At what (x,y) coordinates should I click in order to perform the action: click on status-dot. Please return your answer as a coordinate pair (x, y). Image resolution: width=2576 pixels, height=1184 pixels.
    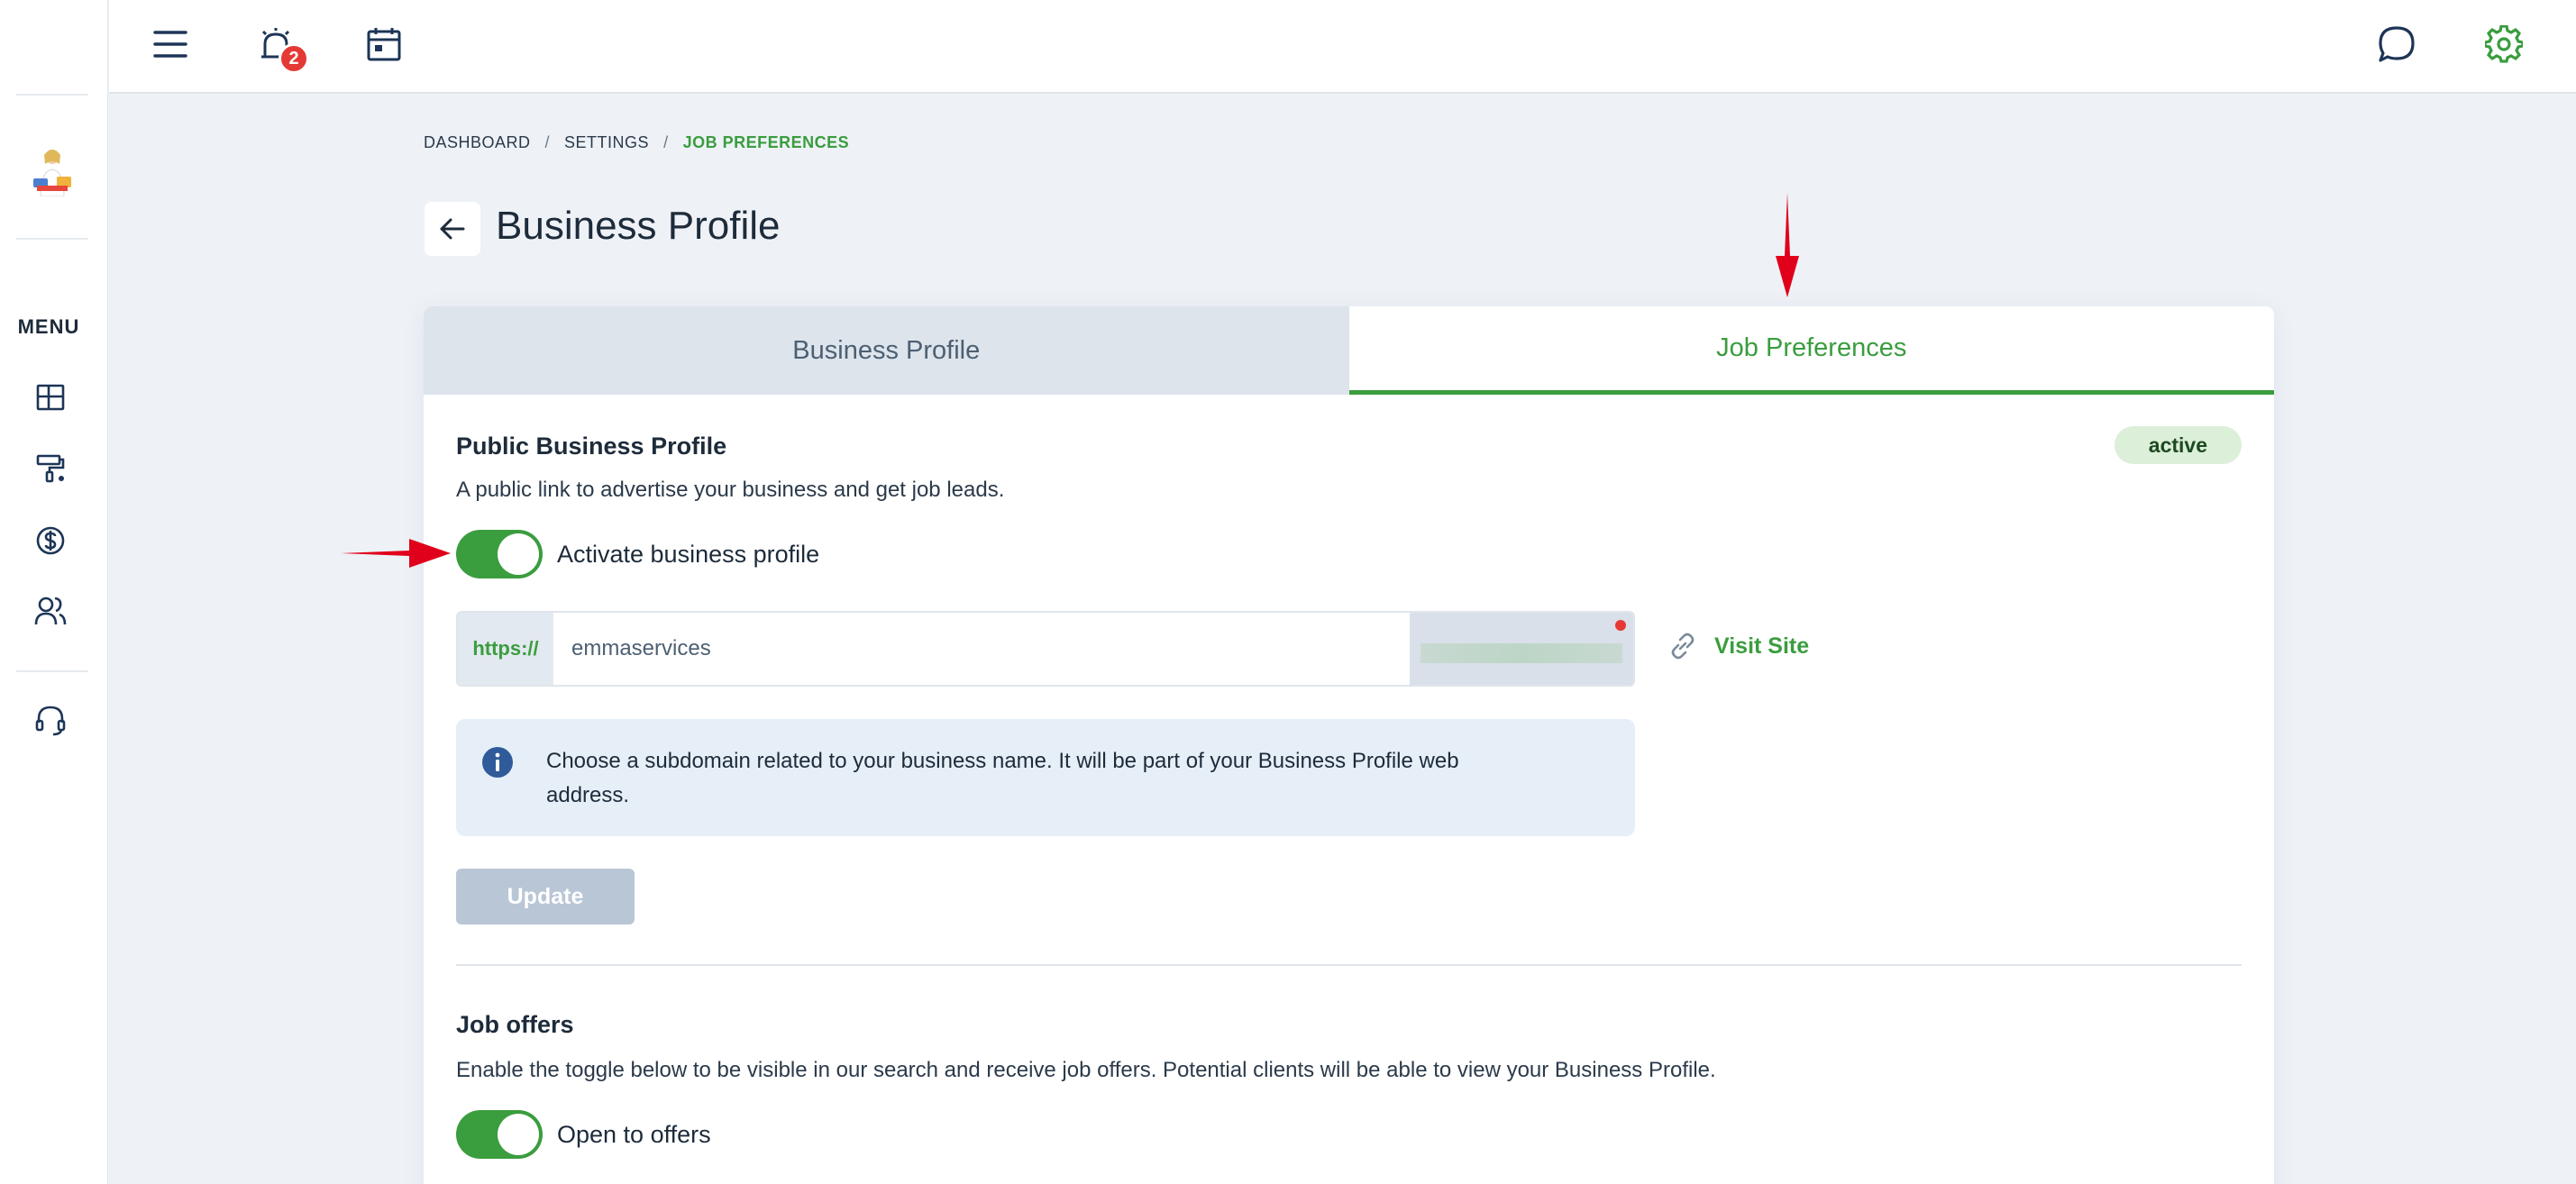
    Looking at the image, I should click on (1620, 625).